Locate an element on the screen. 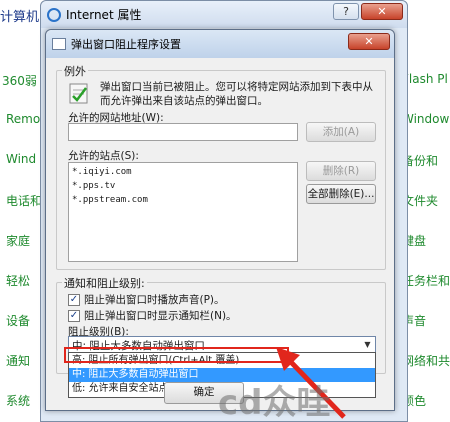  remove-button: 删除(R) is located at coordinates (341, 171).